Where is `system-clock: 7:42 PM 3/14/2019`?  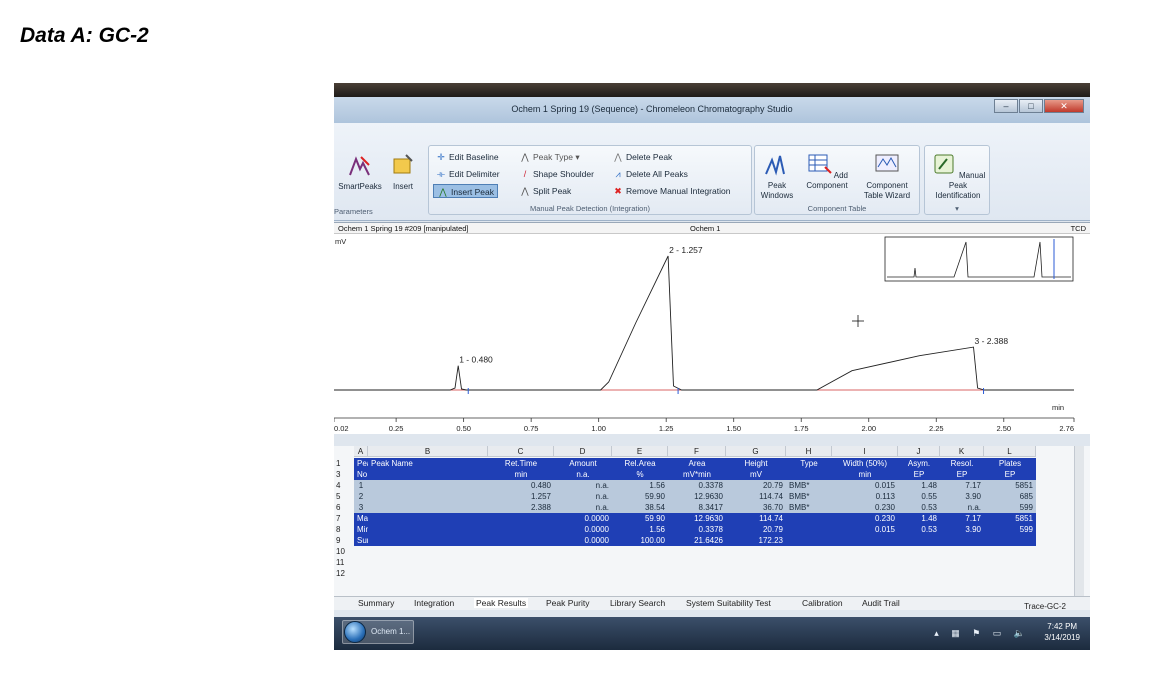 system-clock: 7:42 PM 3/14/2019 is located at coordinates (1062, 632).